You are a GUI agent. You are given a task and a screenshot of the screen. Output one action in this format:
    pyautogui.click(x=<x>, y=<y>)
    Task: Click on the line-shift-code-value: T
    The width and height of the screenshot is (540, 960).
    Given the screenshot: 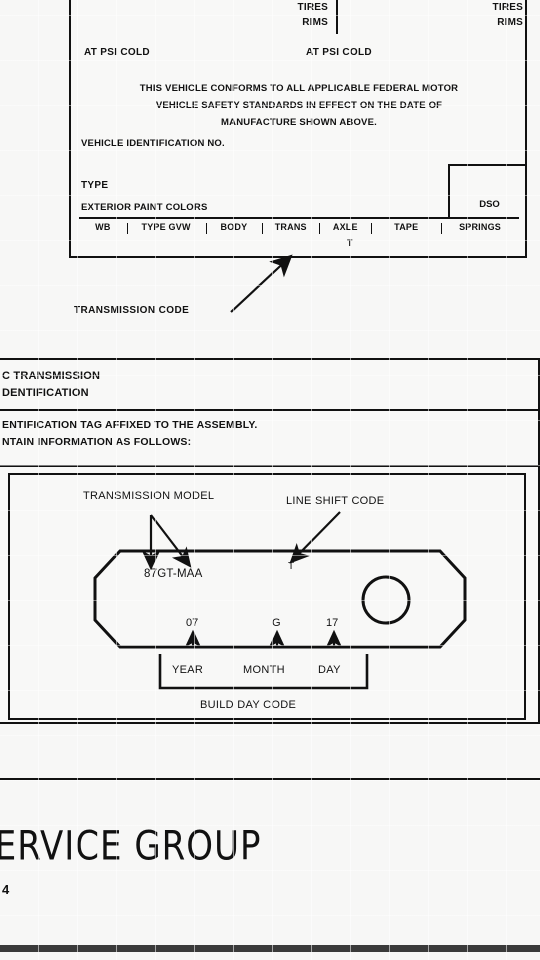 What is the action you would take?
    pyautogui.click(x=291, y=566)
    